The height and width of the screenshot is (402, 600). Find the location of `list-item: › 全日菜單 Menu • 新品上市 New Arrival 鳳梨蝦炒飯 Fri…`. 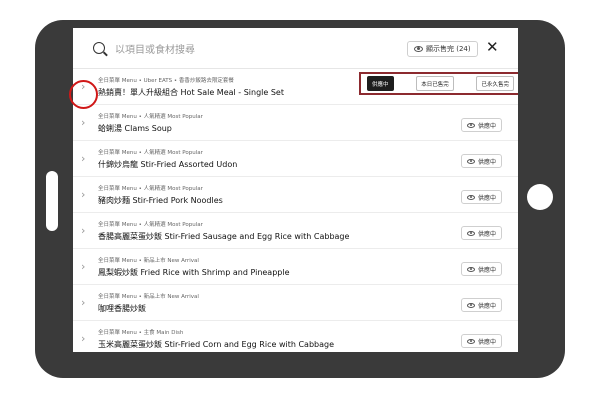

list-item: › 全日菜單 Menu • 新品上市 New Arrival 鳳梨蝦炒飯 Fri… is located at coordinates (295, 267).